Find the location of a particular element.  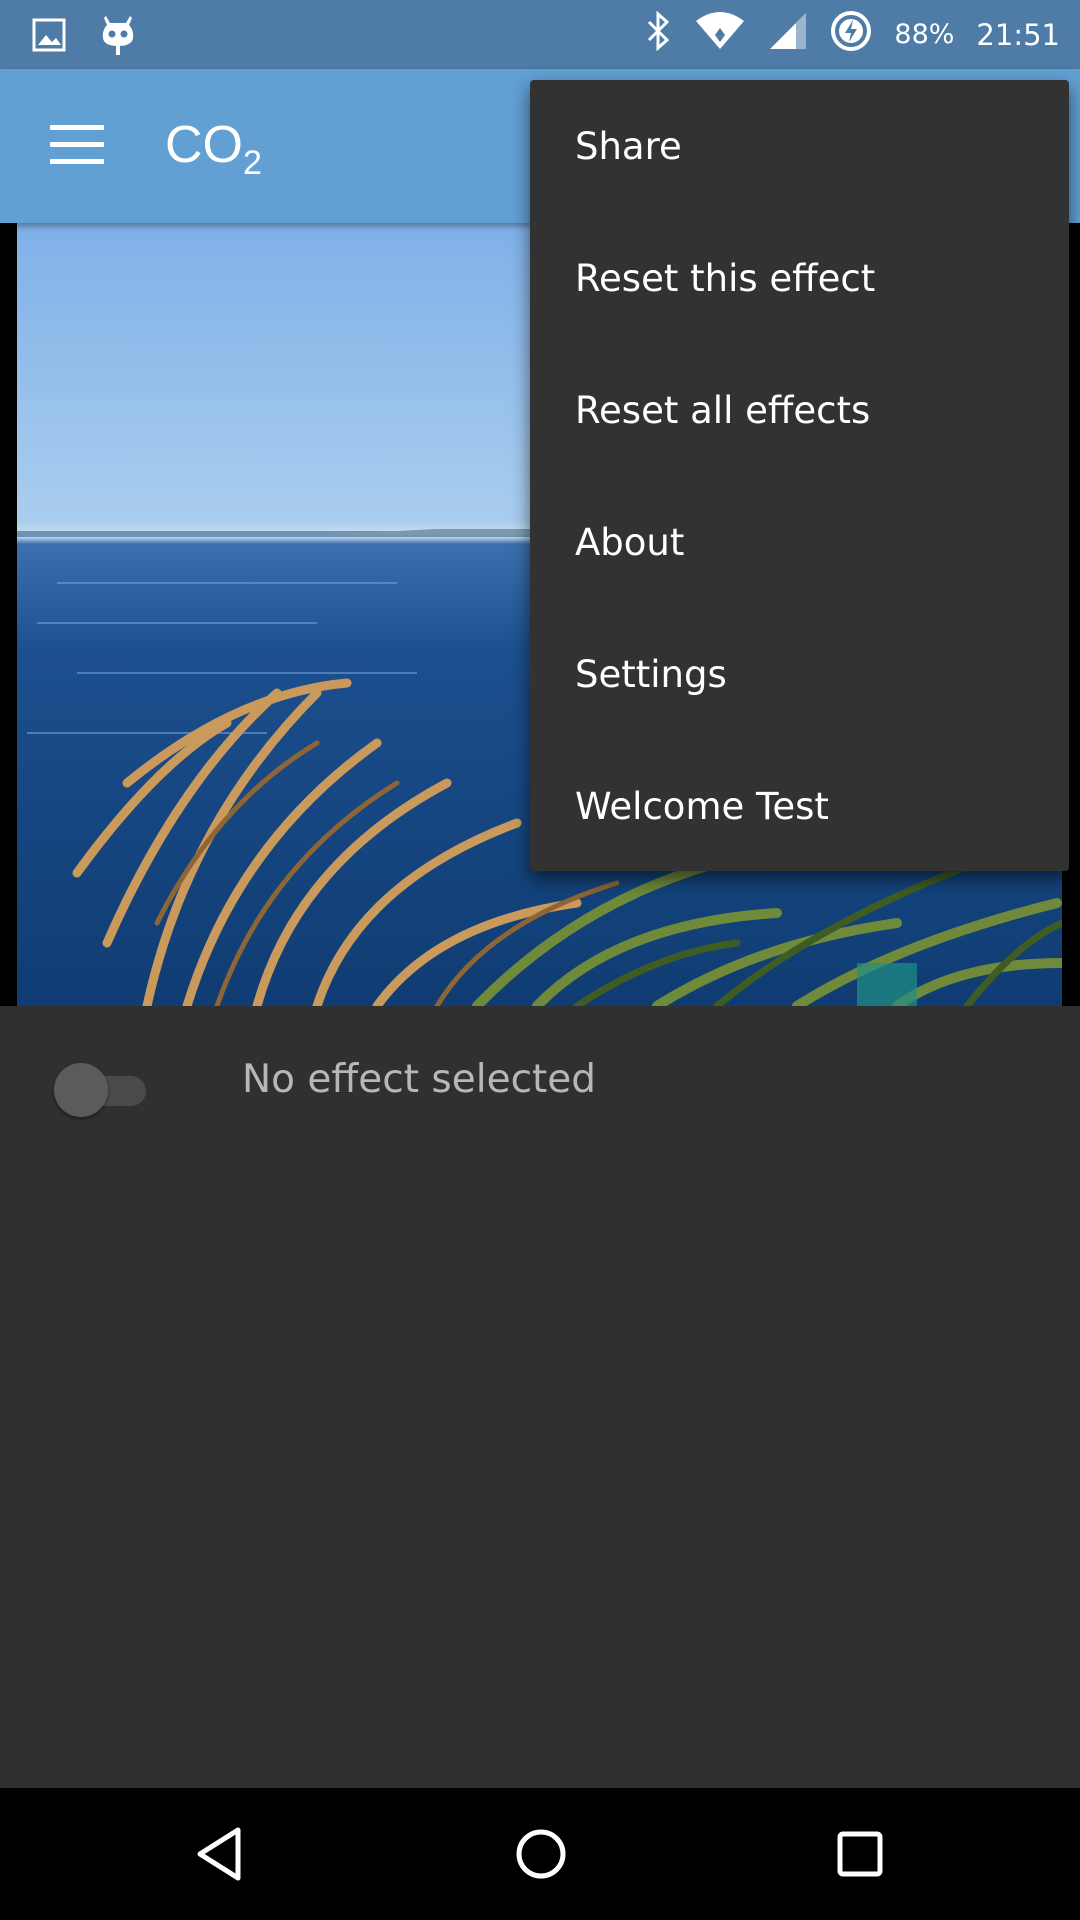

wifi-icon is located at coordinates (720, 34).